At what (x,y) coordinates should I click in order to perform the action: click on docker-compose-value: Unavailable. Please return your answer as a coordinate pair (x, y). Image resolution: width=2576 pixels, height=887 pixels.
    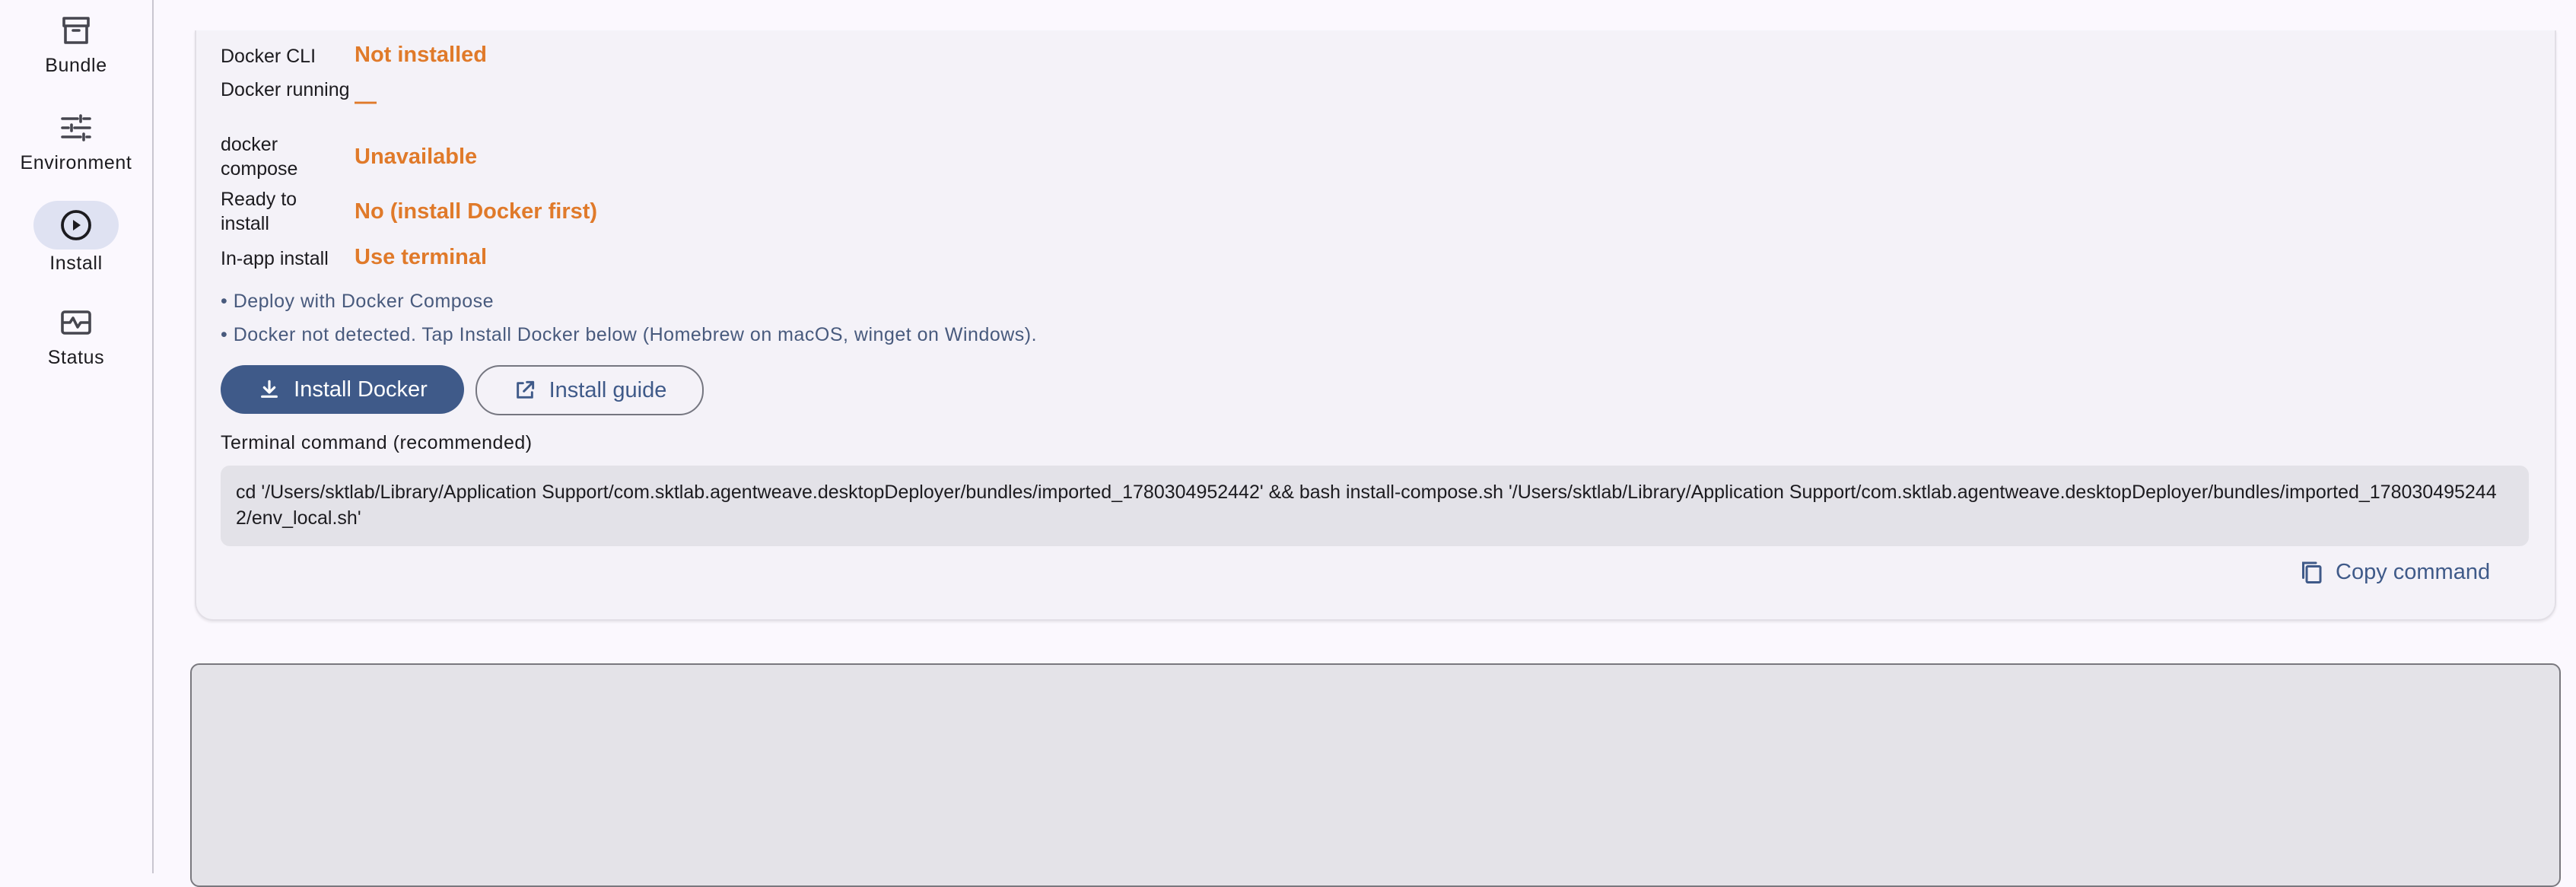
    Looking at the image, I should click on (416, 157).